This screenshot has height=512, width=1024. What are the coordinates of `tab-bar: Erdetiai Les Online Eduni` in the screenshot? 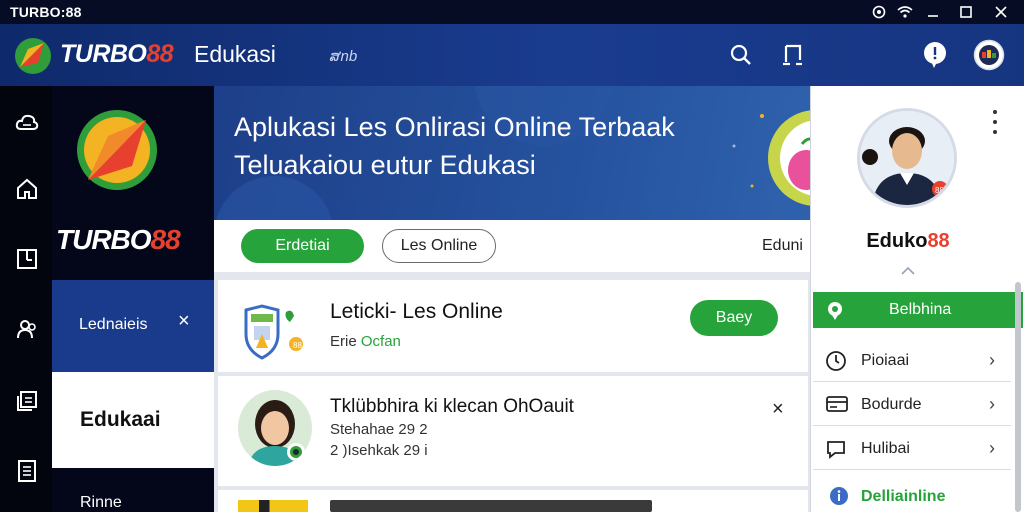 It's located at (512, 246).